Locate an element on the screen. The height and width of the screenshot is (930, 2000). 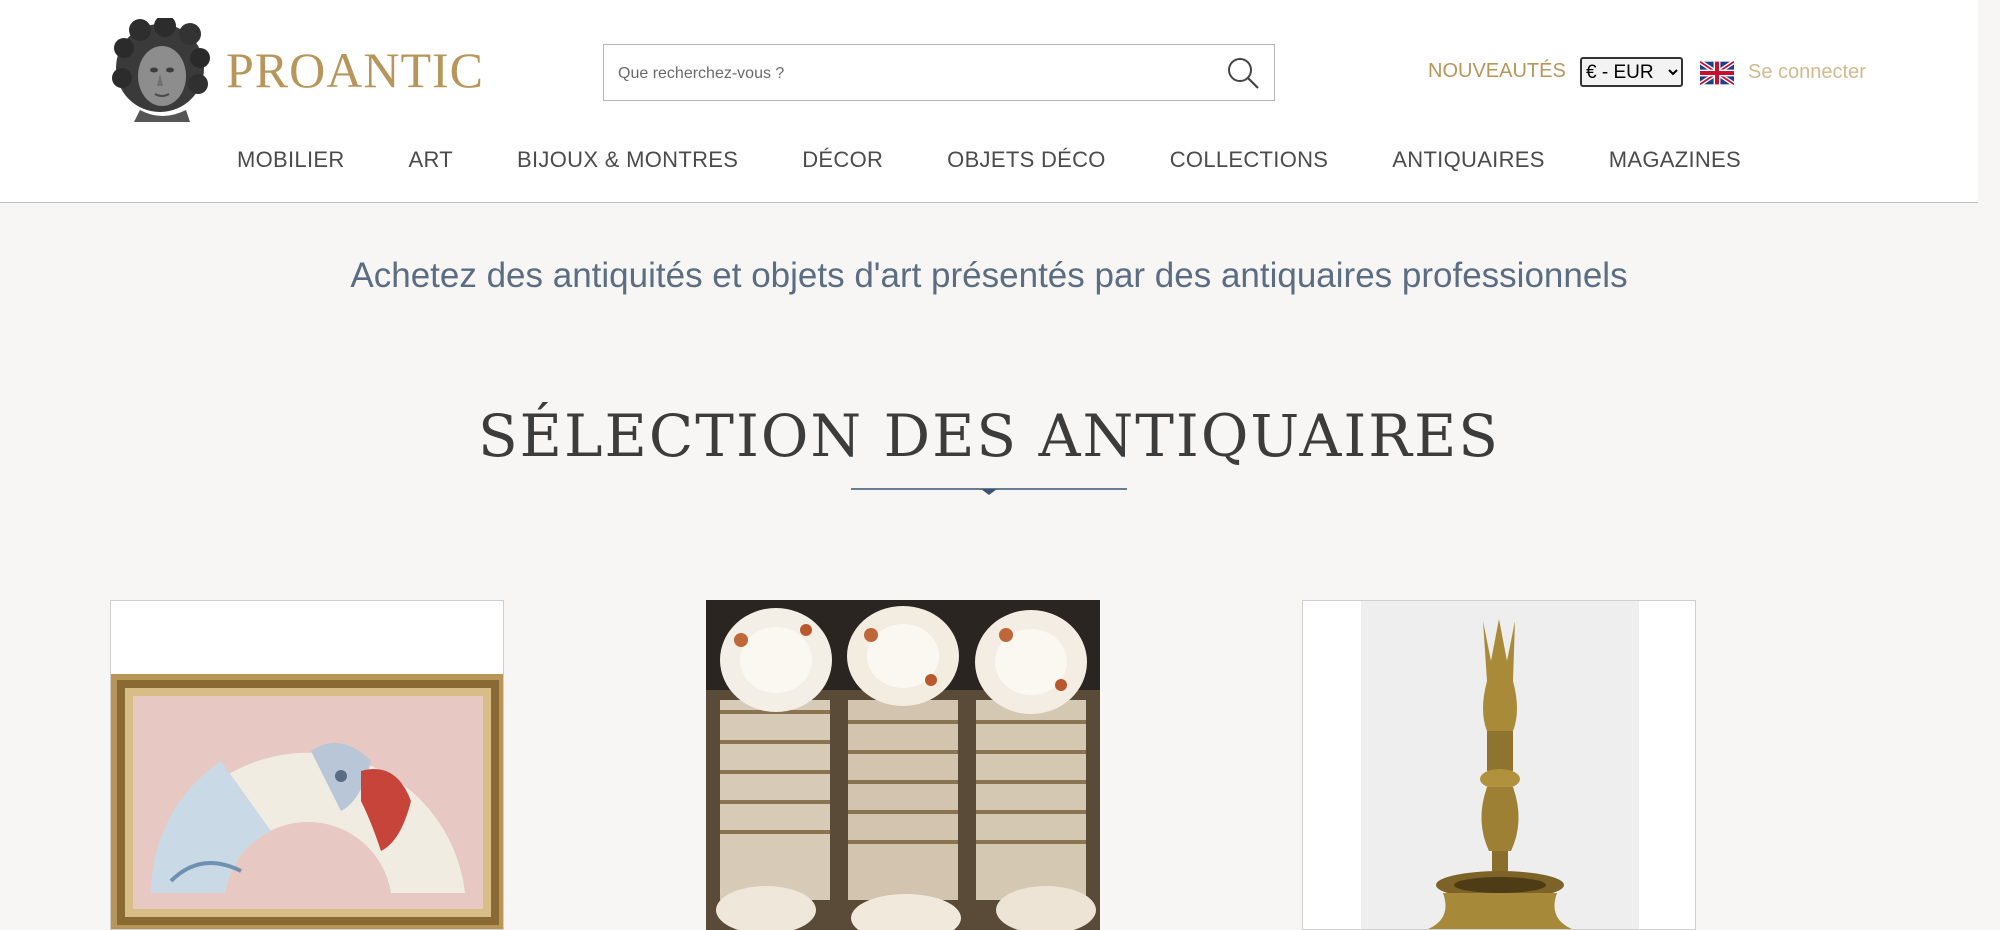
nav-item-art: ART is located at coordinates (431, 164).